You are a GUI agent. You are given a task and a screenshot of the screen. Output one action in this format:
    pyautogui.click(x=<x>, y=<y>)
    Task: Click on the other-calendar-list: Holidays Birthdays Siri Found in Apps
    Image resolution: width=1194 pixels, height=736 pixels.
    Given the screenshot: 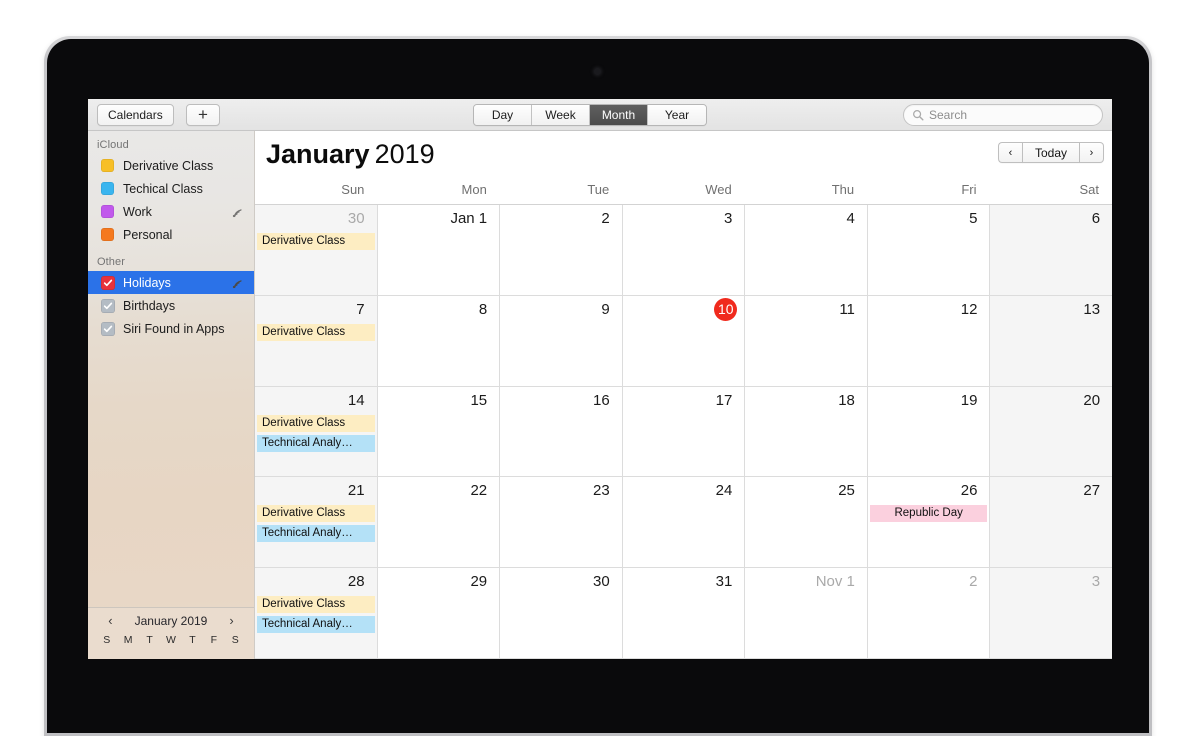 What is the action you would take?
    pyautogui.click(x=171, y=305)
    